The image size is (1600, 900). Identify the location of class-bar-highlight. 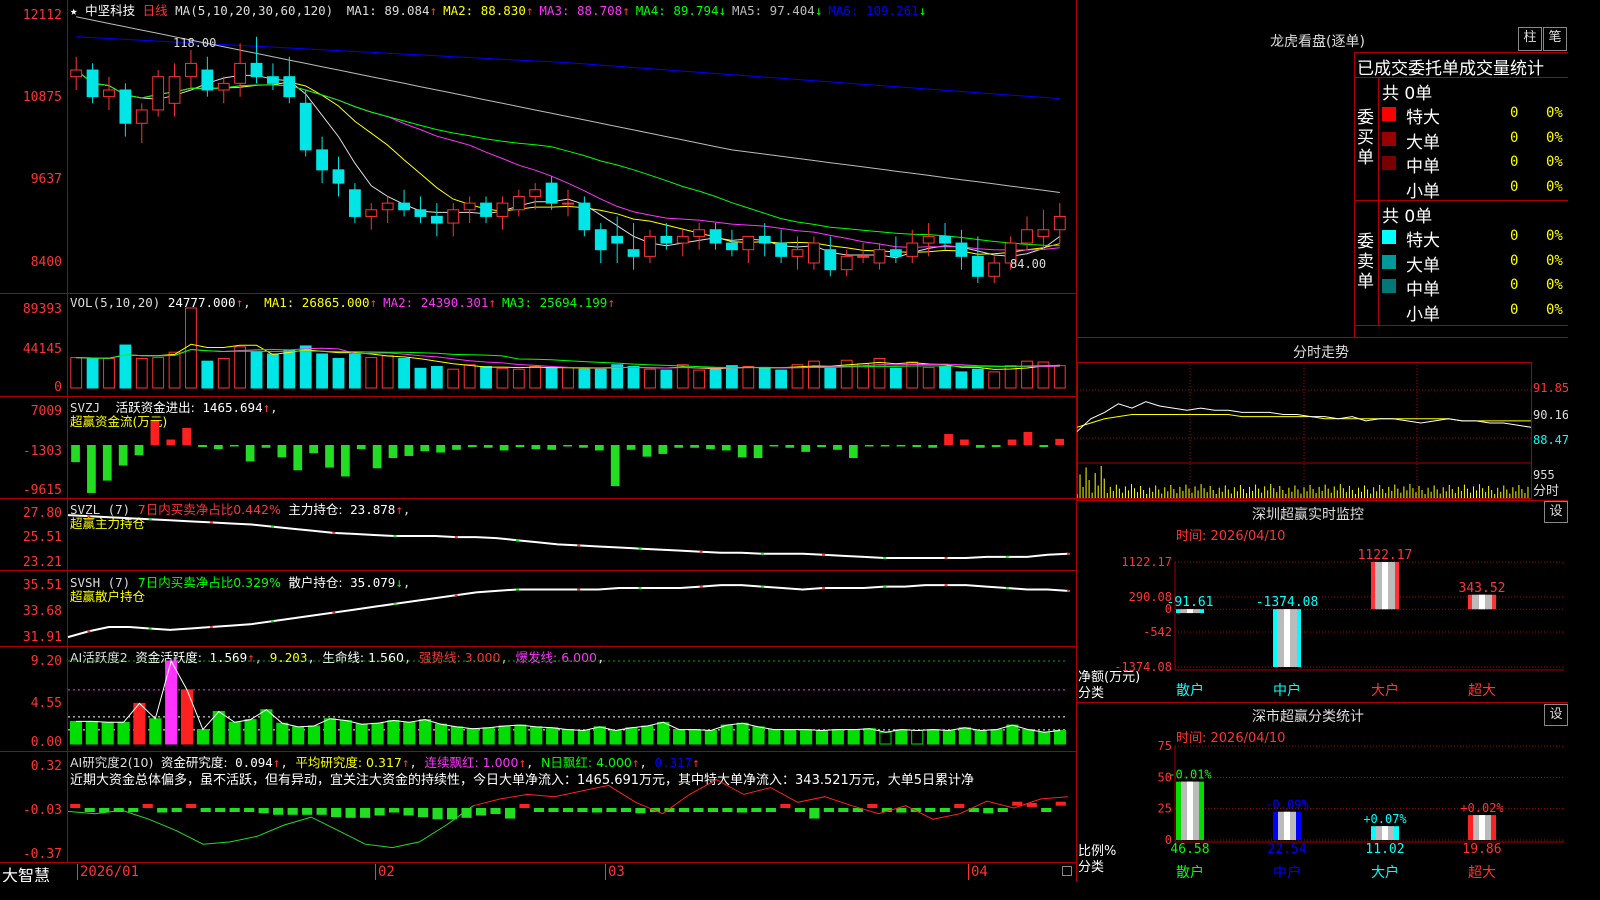
(1190, 810).